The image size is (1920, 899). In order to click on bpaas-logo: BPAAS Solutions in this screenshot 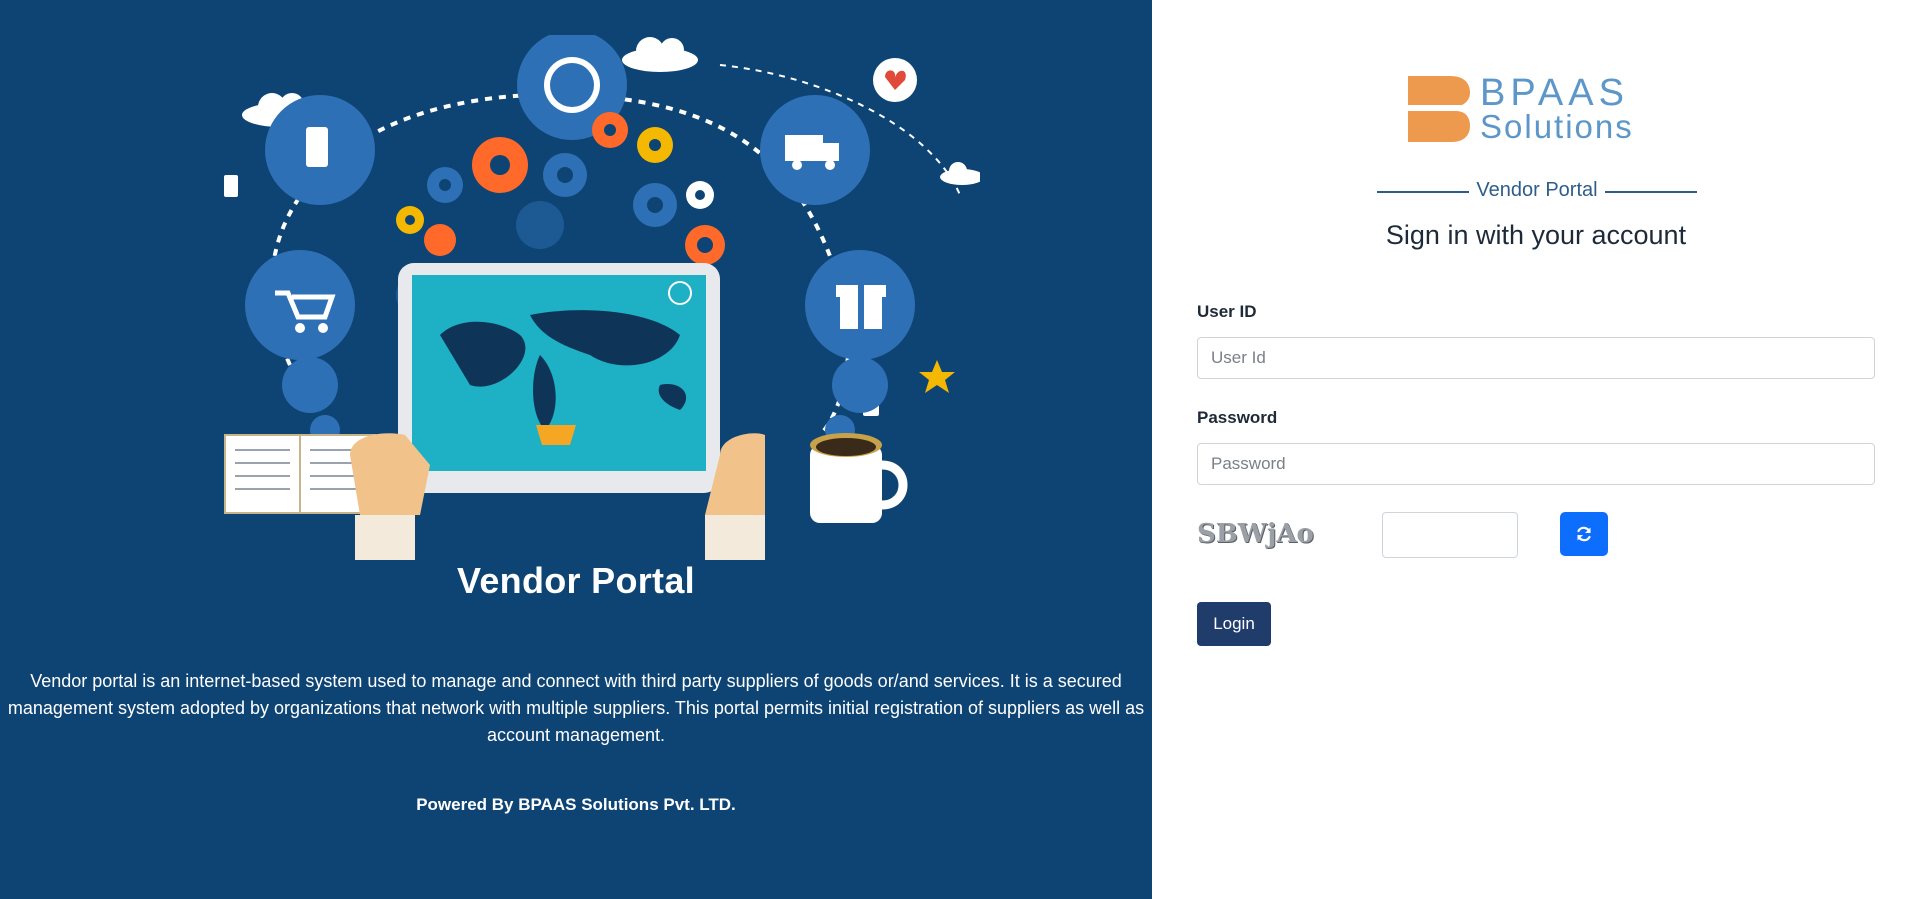, I will do `click(1538, 109)`.